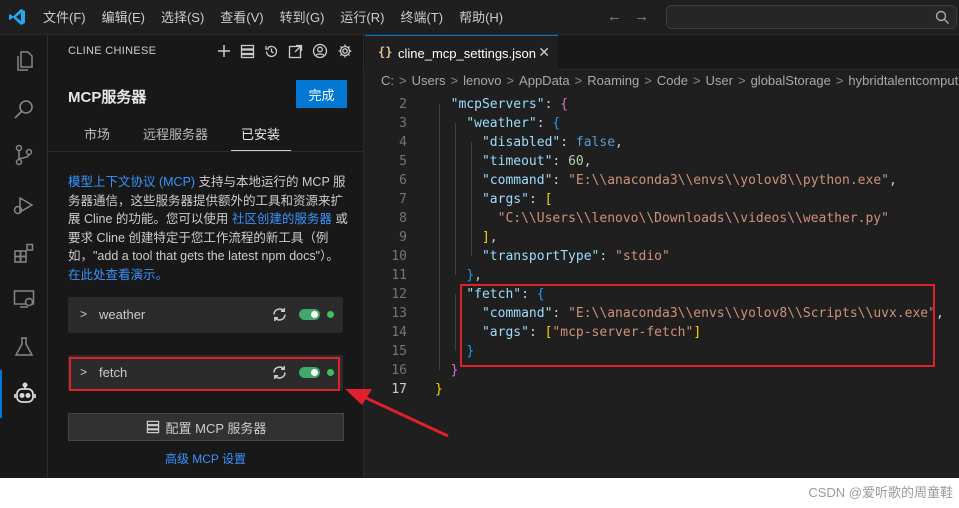 This screenshot has width=959, height=508. What do you see at coordinates (345, 51) in the screenshot?
I see `gear-icon` at bounding box center [345, 51].